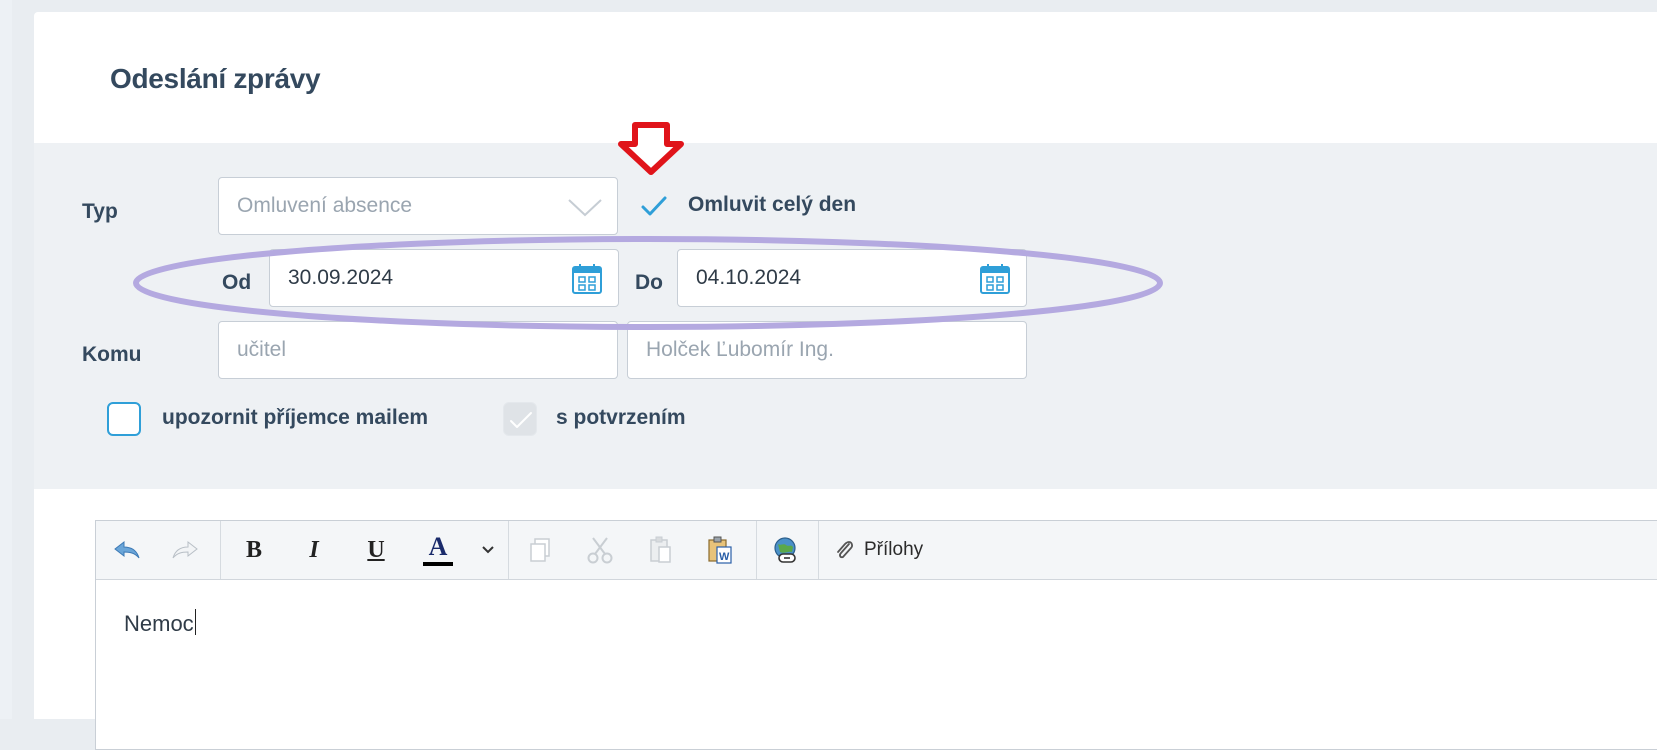 This screenshot has height=750, width=1657. Describe the element at coordinates (215, 78) in the screenshot. I see `page-title: Odeslání zprávy` at that location.